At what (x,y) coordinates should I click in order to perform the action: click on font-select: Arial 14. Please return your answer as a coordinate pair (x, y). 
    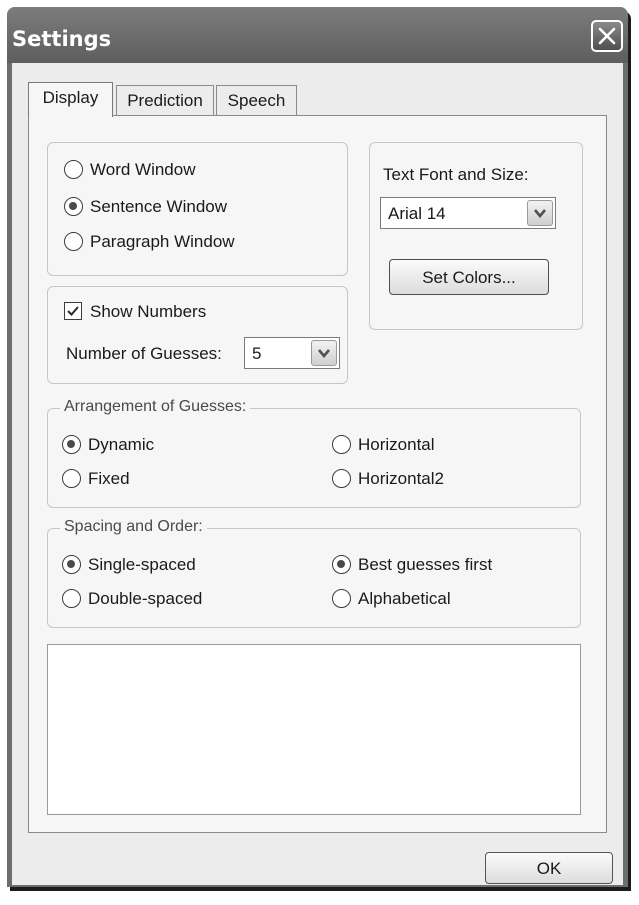
    Looking at the image, I should click on (468, 213).